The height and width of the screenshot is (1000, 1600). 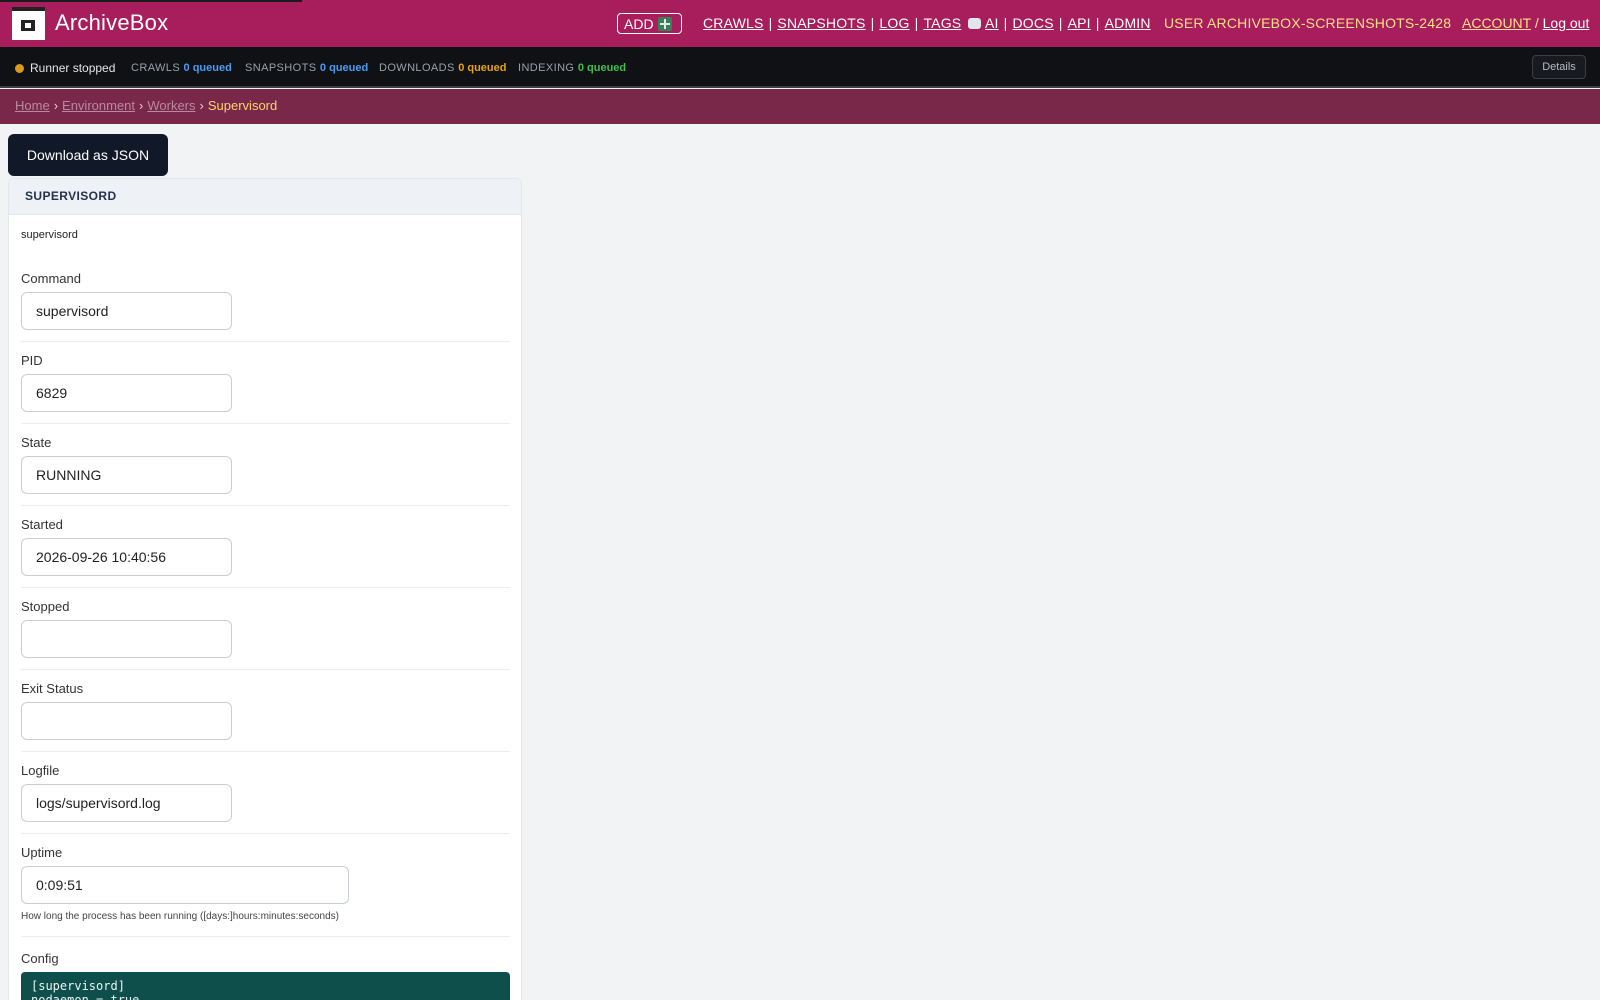 What do you see at coordinates (40, 958) in the screenshot?
I see `config-label: Config` at bounding box center [40, 958].